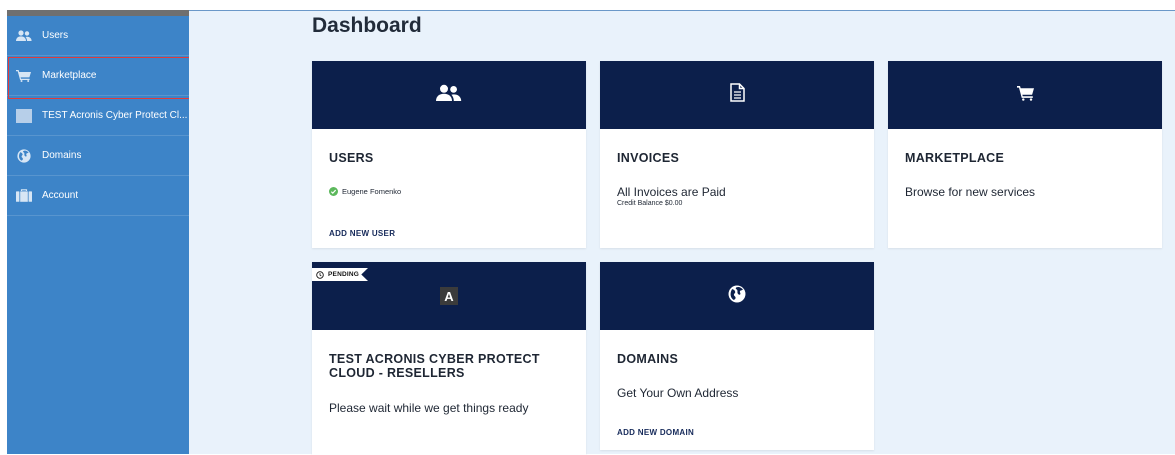 The width and height of the screenshot is (1175, 455). I want to click on invoices-card-header, so click(737, 95).